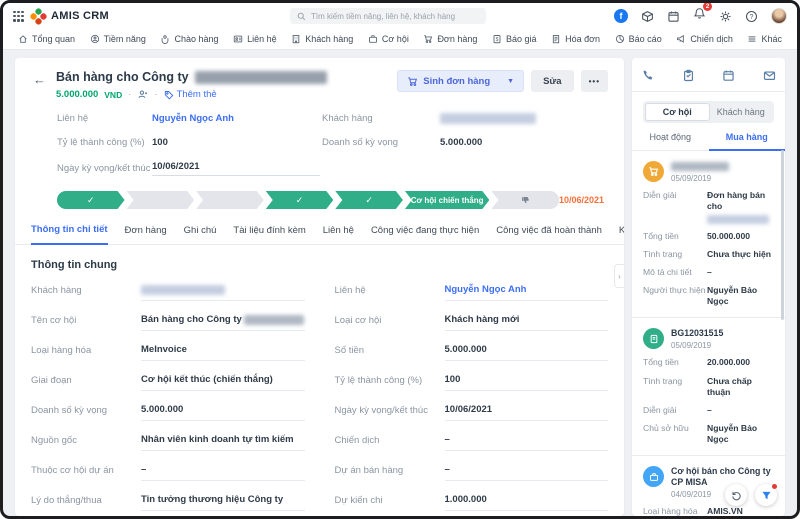  What do you see at coordinates (238, 39) in the screenshot?
I see `contact-card-icon` at bounding box center [238, 39].